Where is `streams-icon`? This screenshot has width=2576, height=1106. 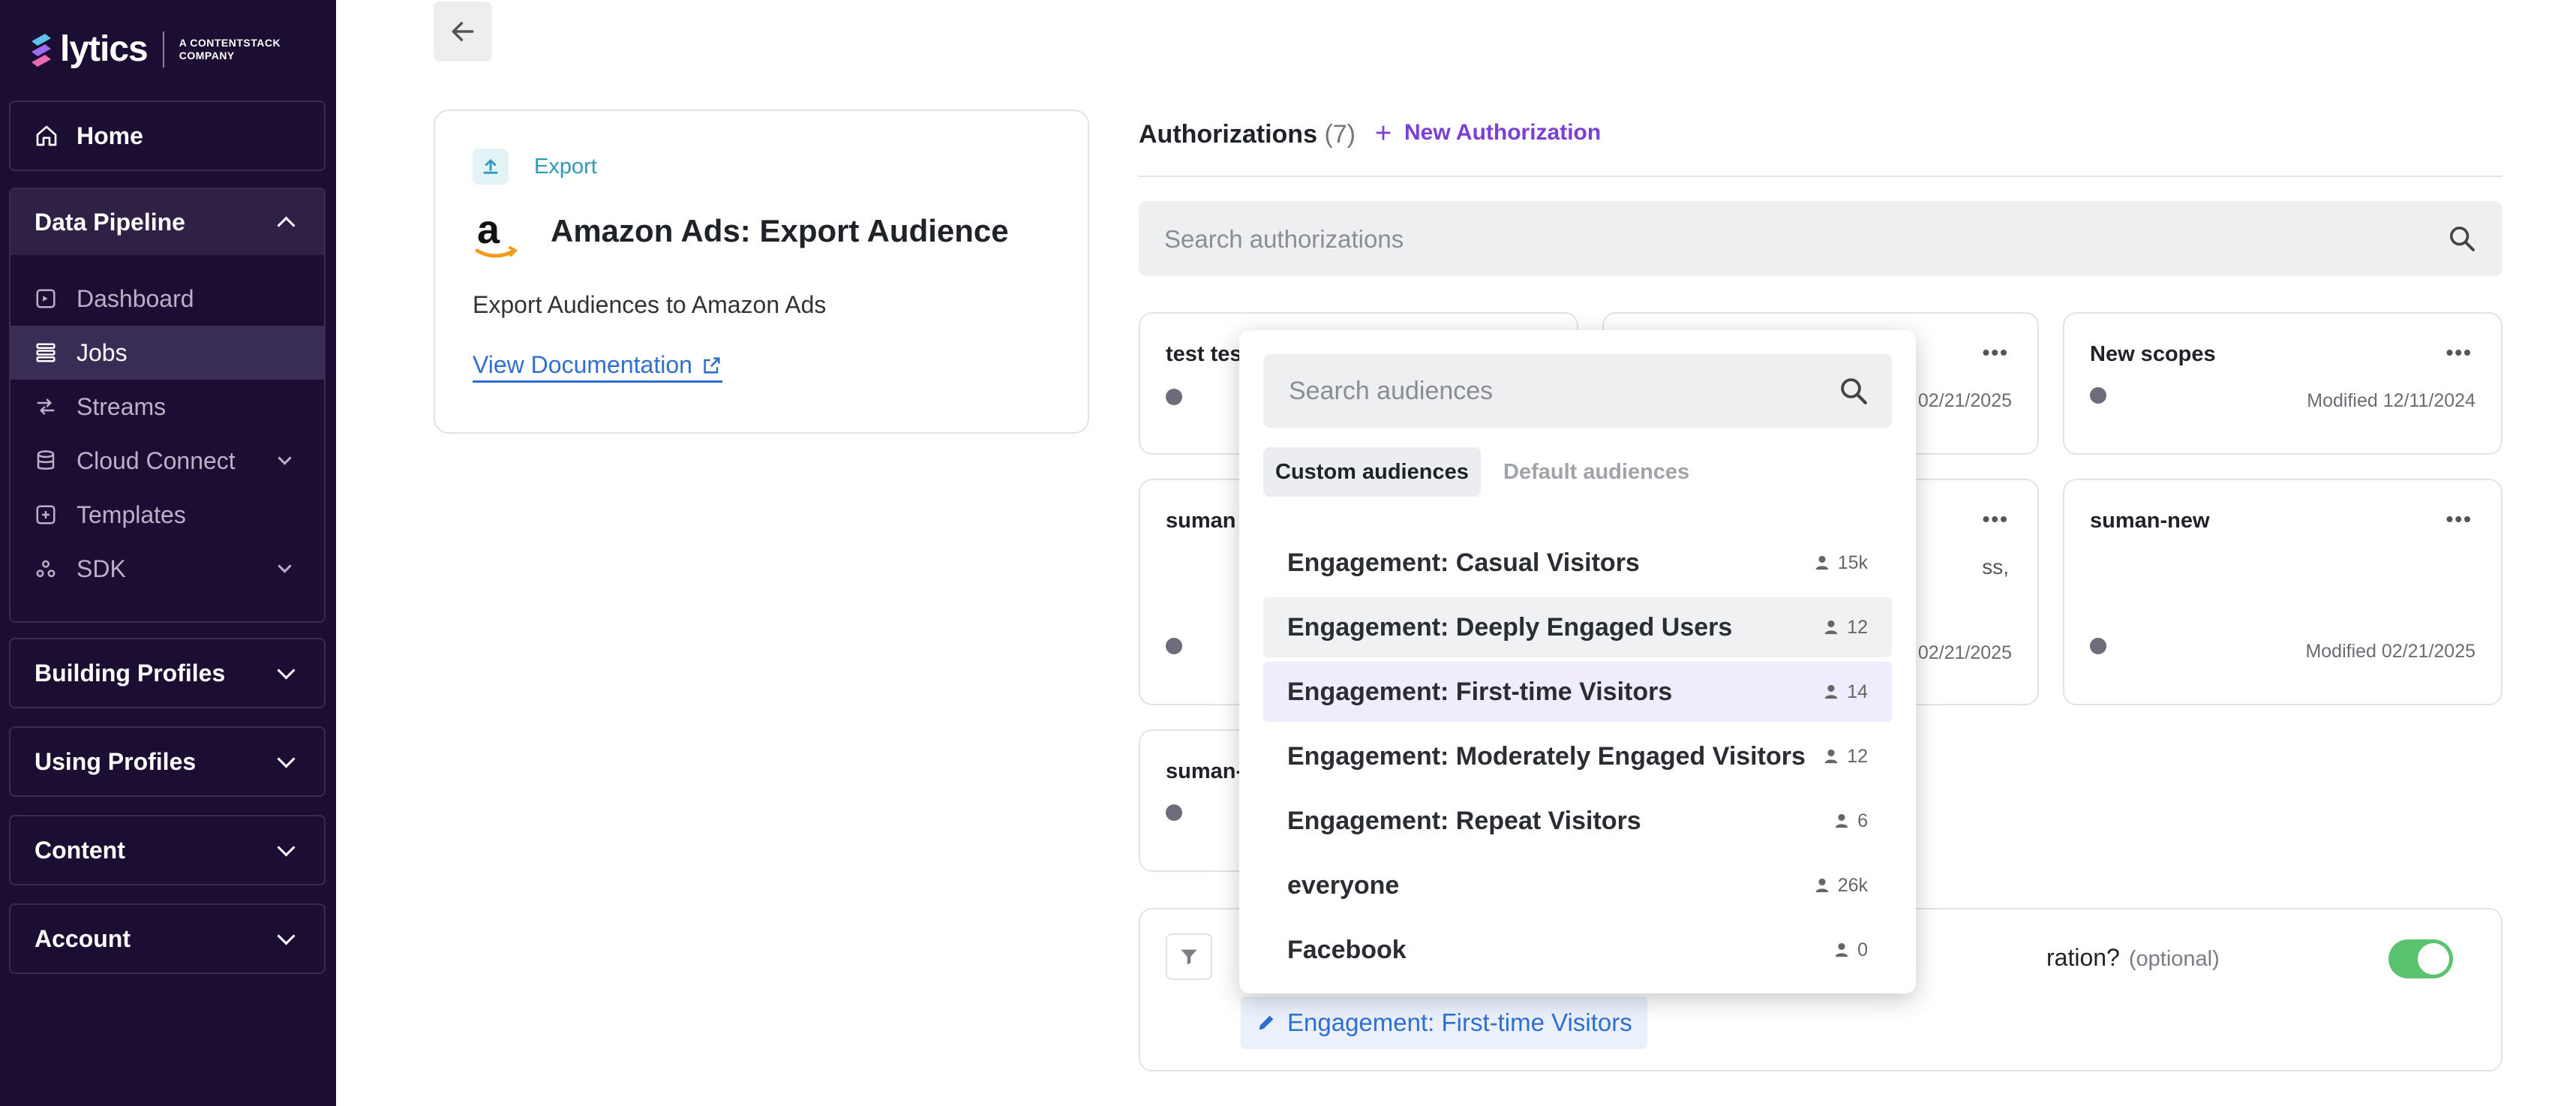
streams-icon is located at coordinates (46, 406).